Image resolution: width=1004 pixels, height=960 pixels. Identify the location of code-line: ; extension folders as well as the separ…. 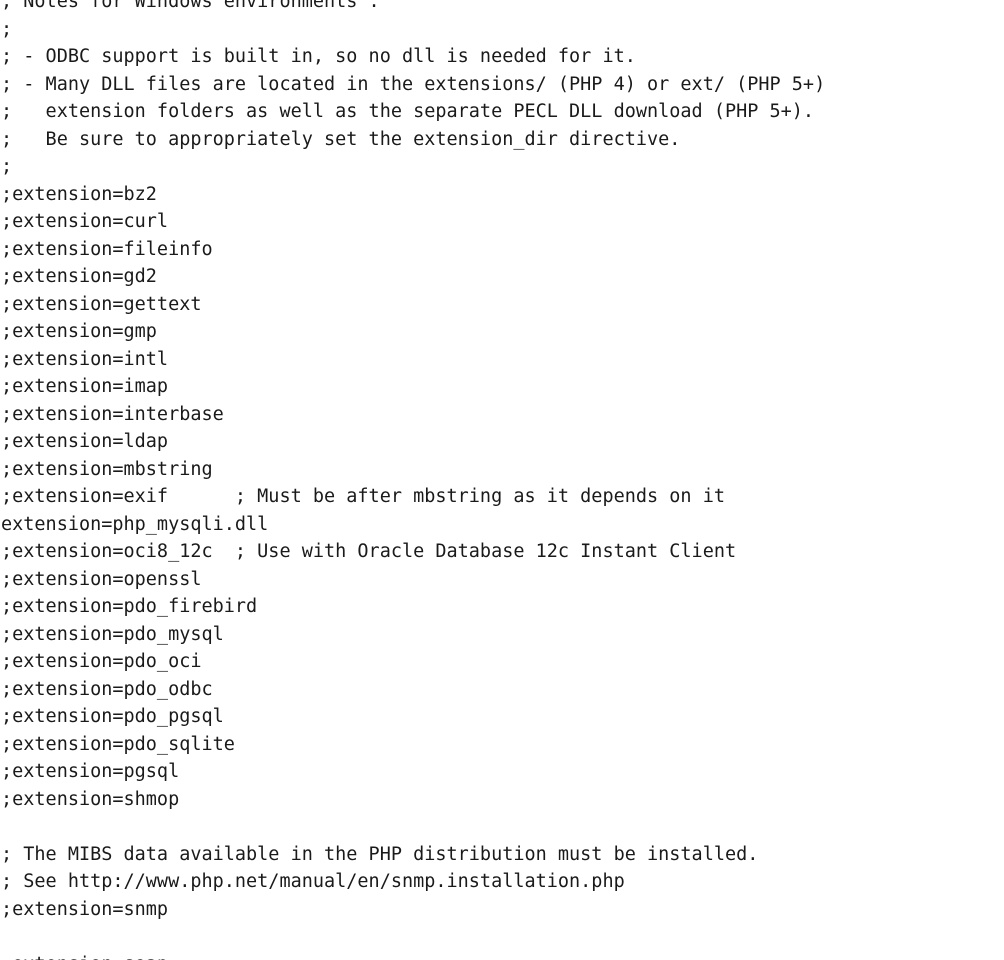
(408, 111).